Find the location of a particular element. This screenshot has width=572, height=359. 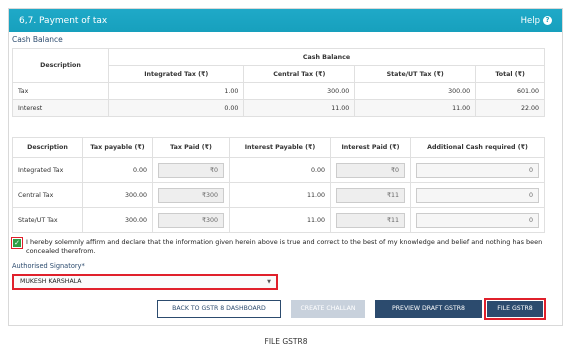

col-interest-payable: Interest Payable (₹) is located at coordinates (280, 147).